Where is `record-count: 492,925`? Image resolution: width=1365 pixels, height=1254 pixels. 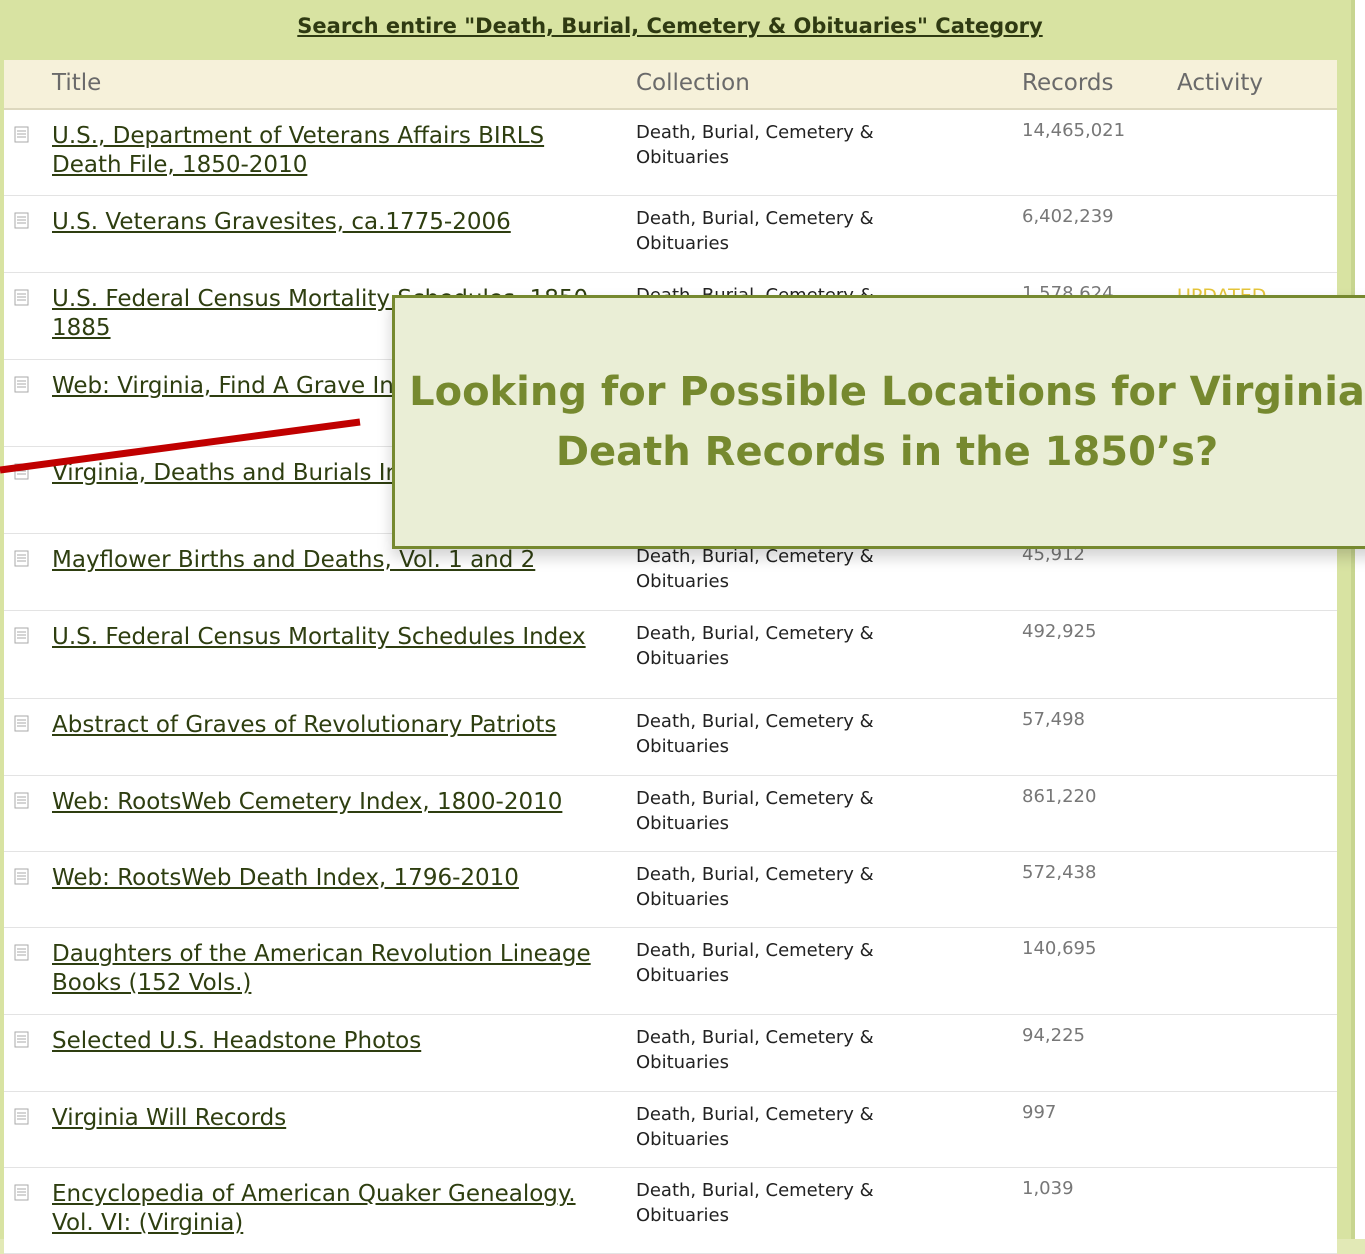 record-count: 492,925 is located at coordinates (1059, 631).